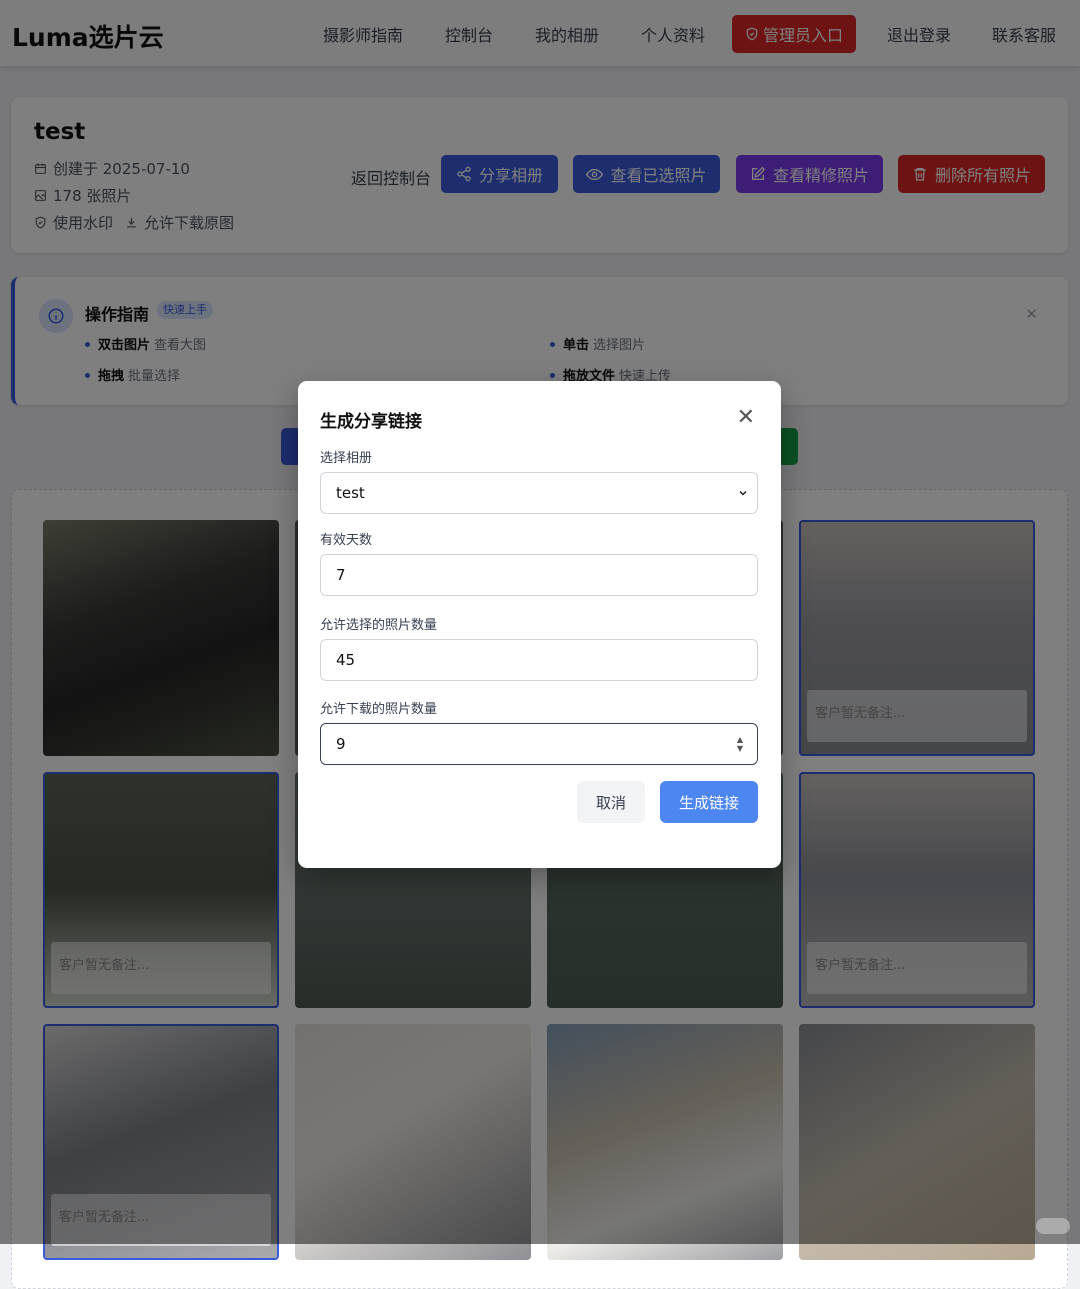 The width and height of the screenshot is (1080, 1289). Describe the element at coordinates (539, 575) in the screenshot. I see `valid-days-input: 7` at that location.